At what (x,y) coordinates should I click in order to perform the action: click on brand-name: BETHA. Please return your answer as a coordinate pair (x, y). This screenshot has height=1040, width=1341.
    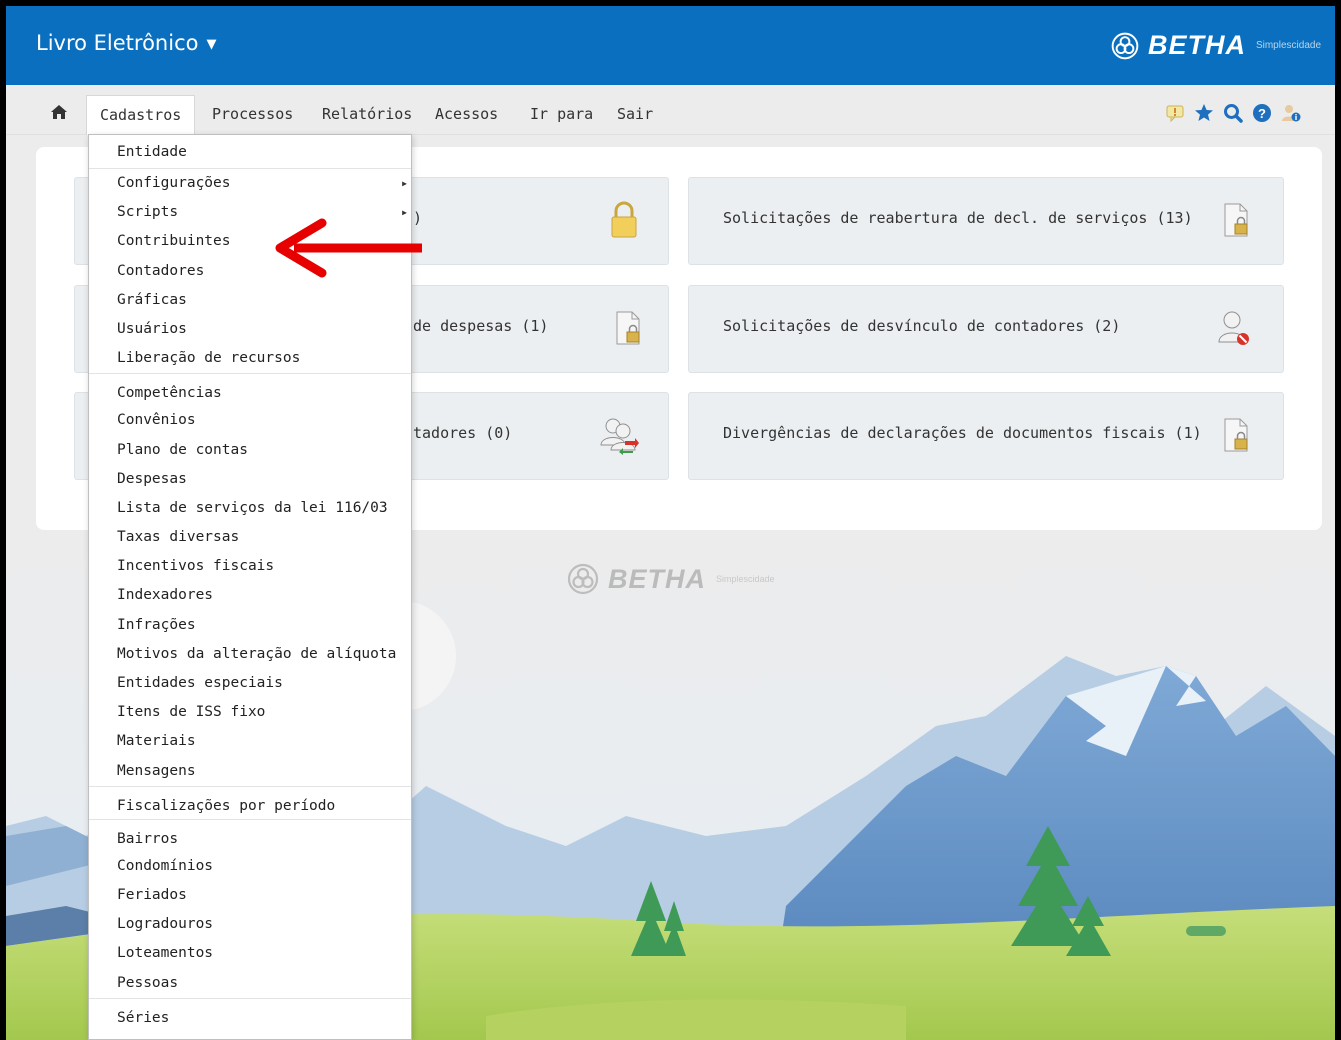
    Looking at the image, I should click on (1196, 45).